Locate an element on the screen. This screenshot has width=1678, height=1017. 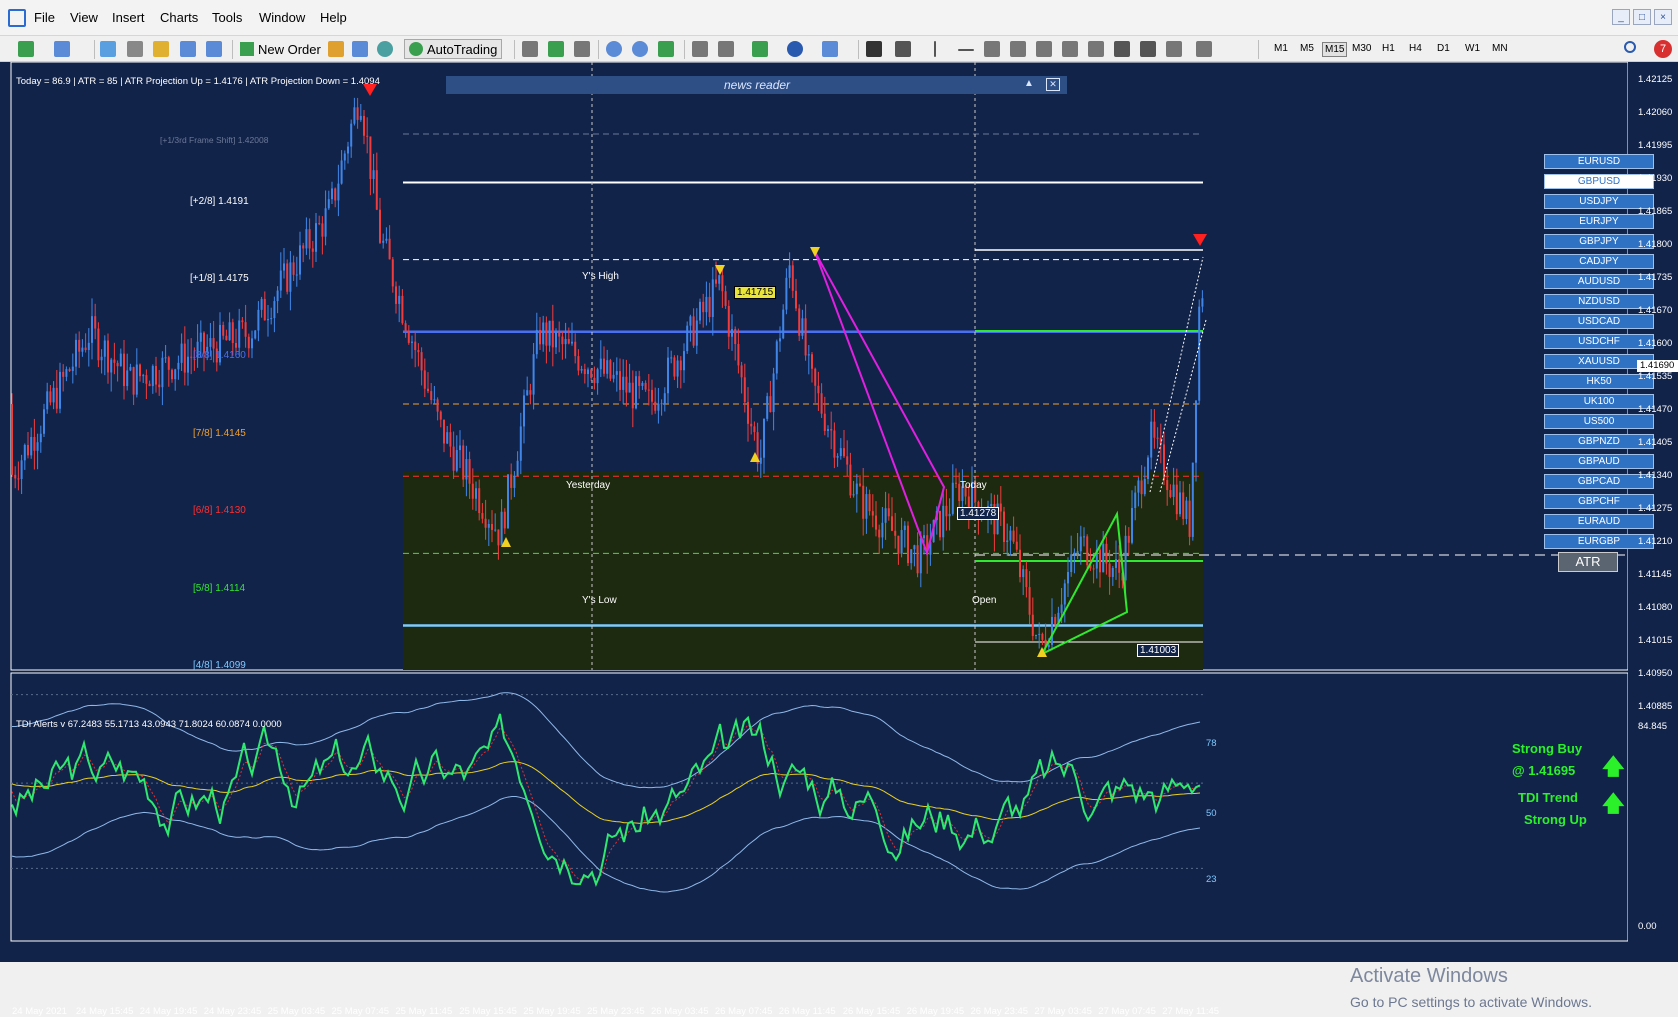
tf-m1: M1 is located at coordinates (1281, 48).